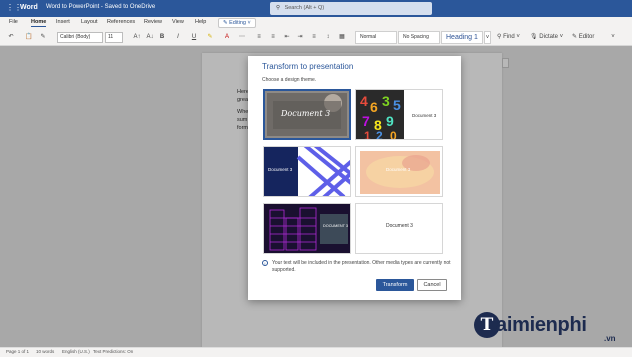 Image resolution: width=632 pixels, height=357 pixels. I want to click on italic-button: I, so click(178, 37).